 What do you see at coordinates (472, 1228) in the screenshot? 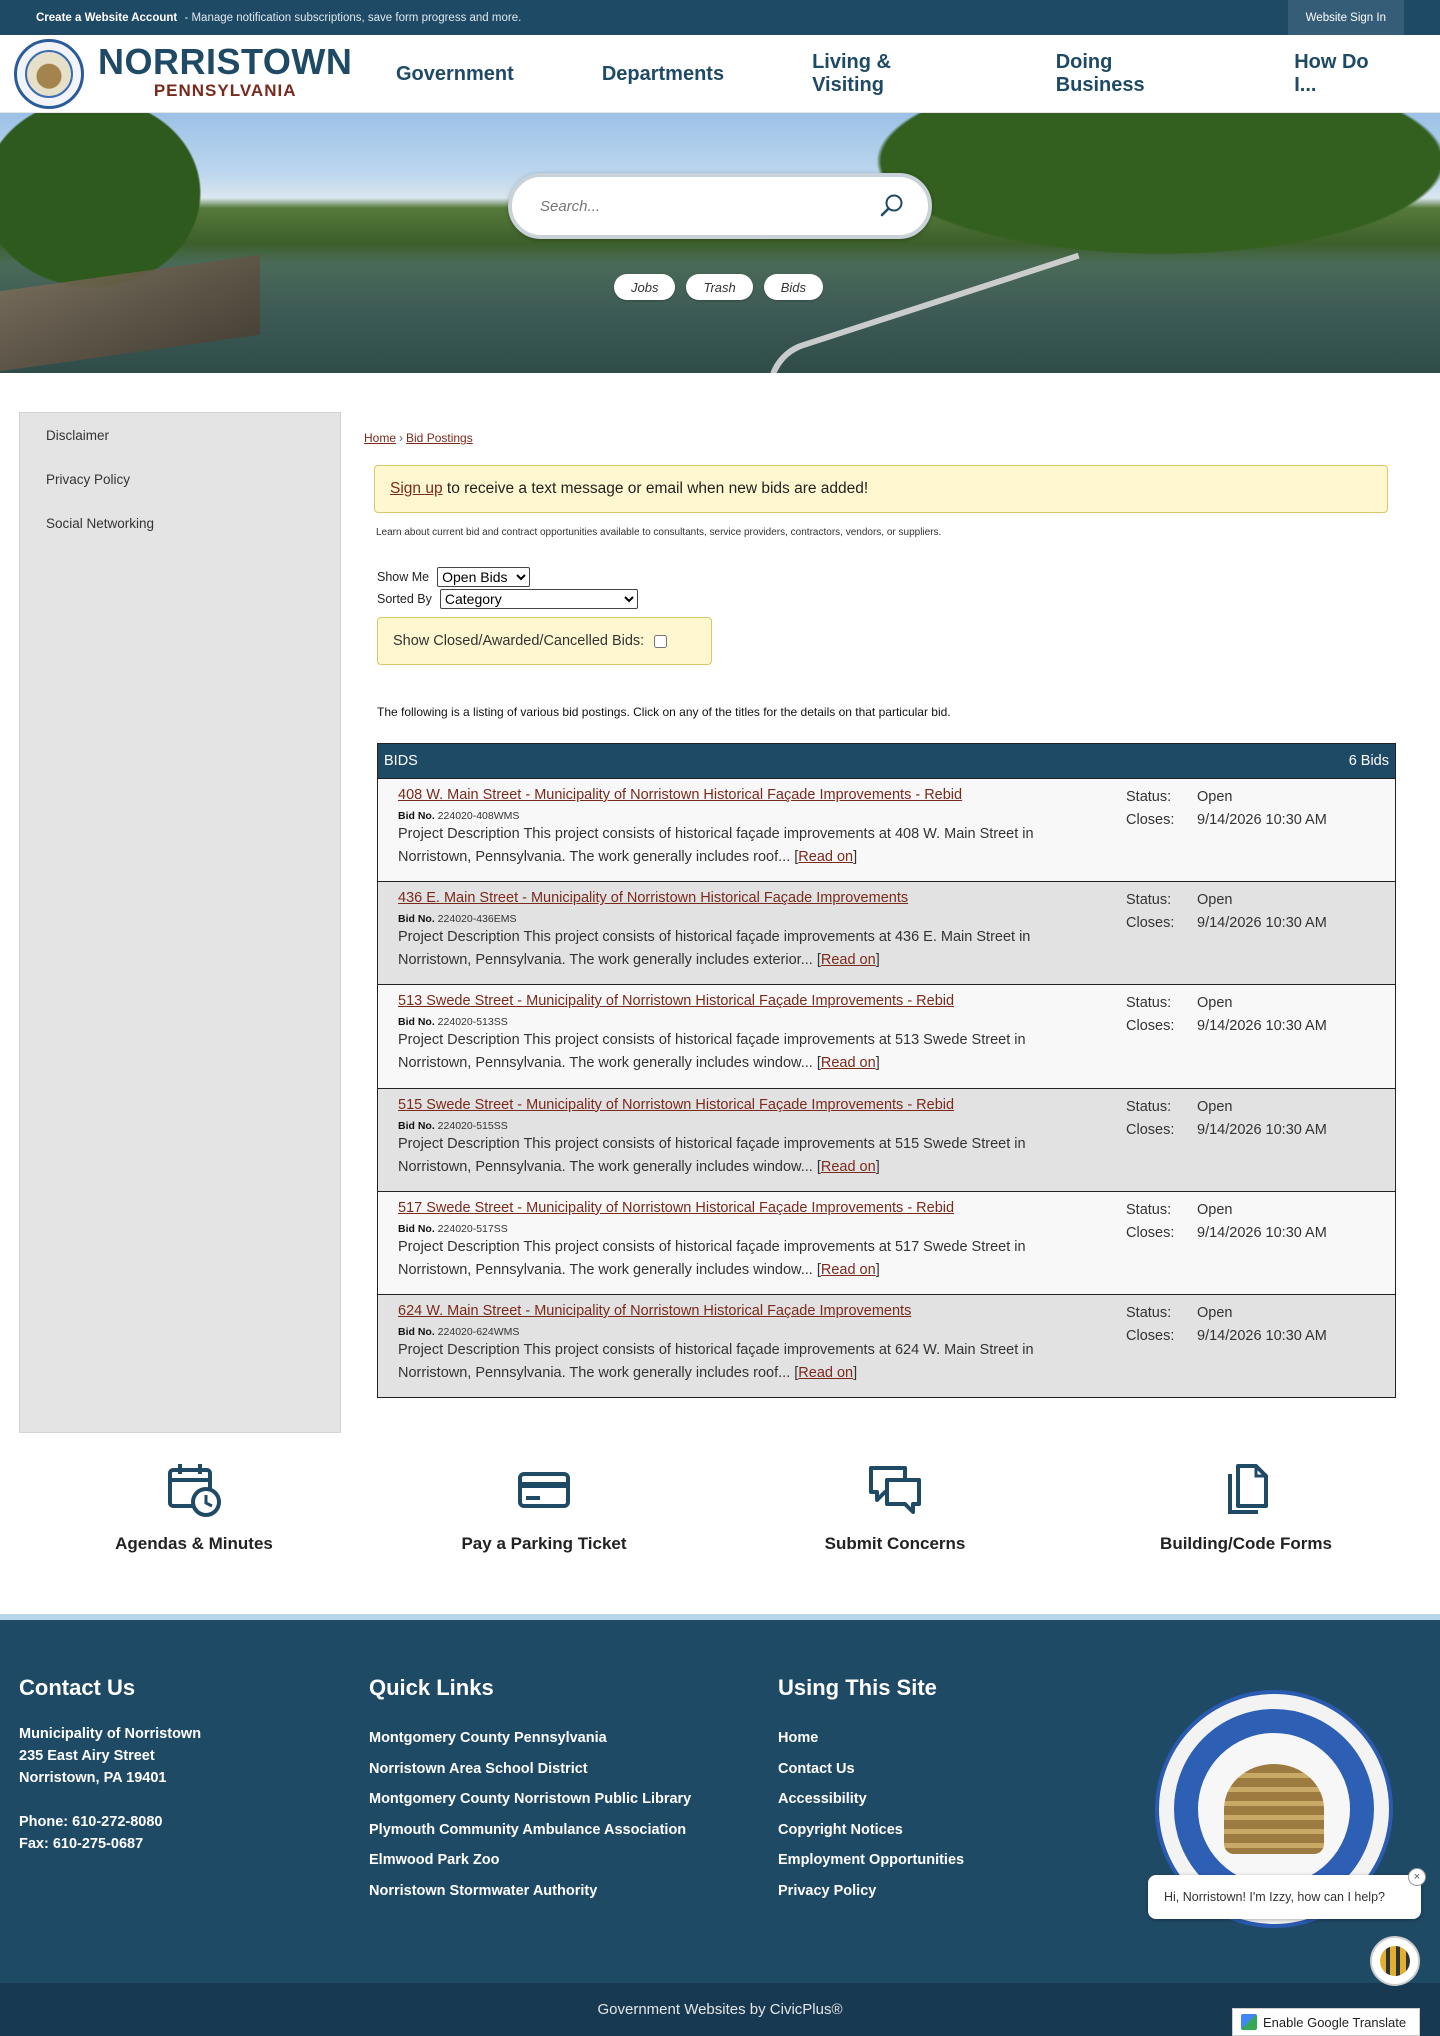
I see `bid-no-value: 224020-517SS` at bounding box center [472, 1228].